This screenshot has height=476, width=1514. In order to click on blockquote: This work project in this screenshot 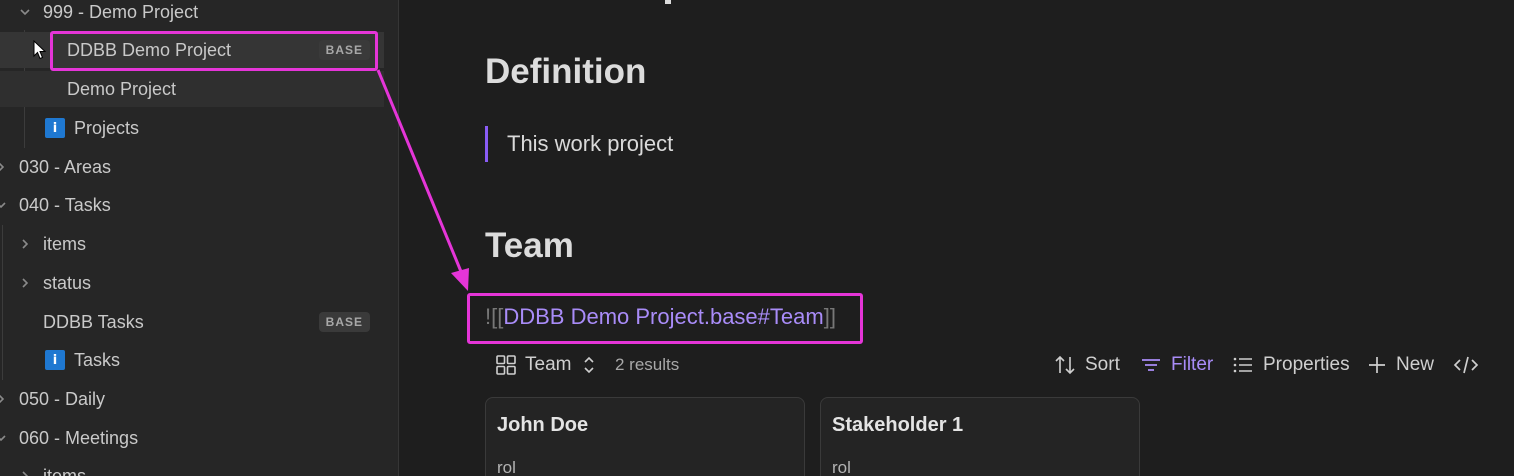, I will do `click(579, 144)`.